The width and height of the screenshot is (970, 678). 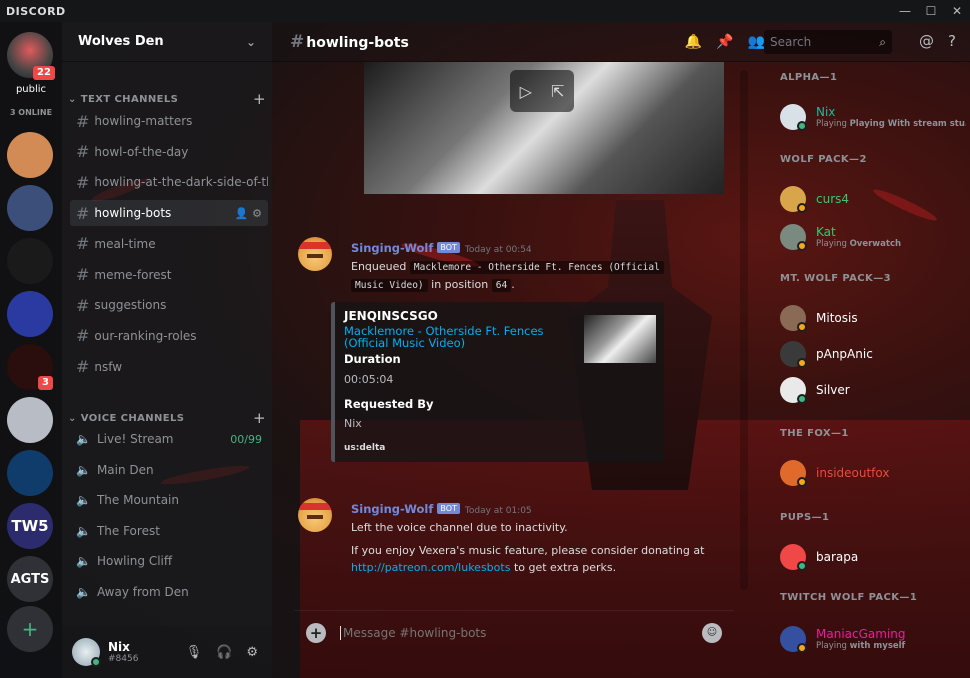 What do you see at coordinates (805, 517) in the screenshot?
I see `member-category: PUPS—1` at bounding box center [805, 517].